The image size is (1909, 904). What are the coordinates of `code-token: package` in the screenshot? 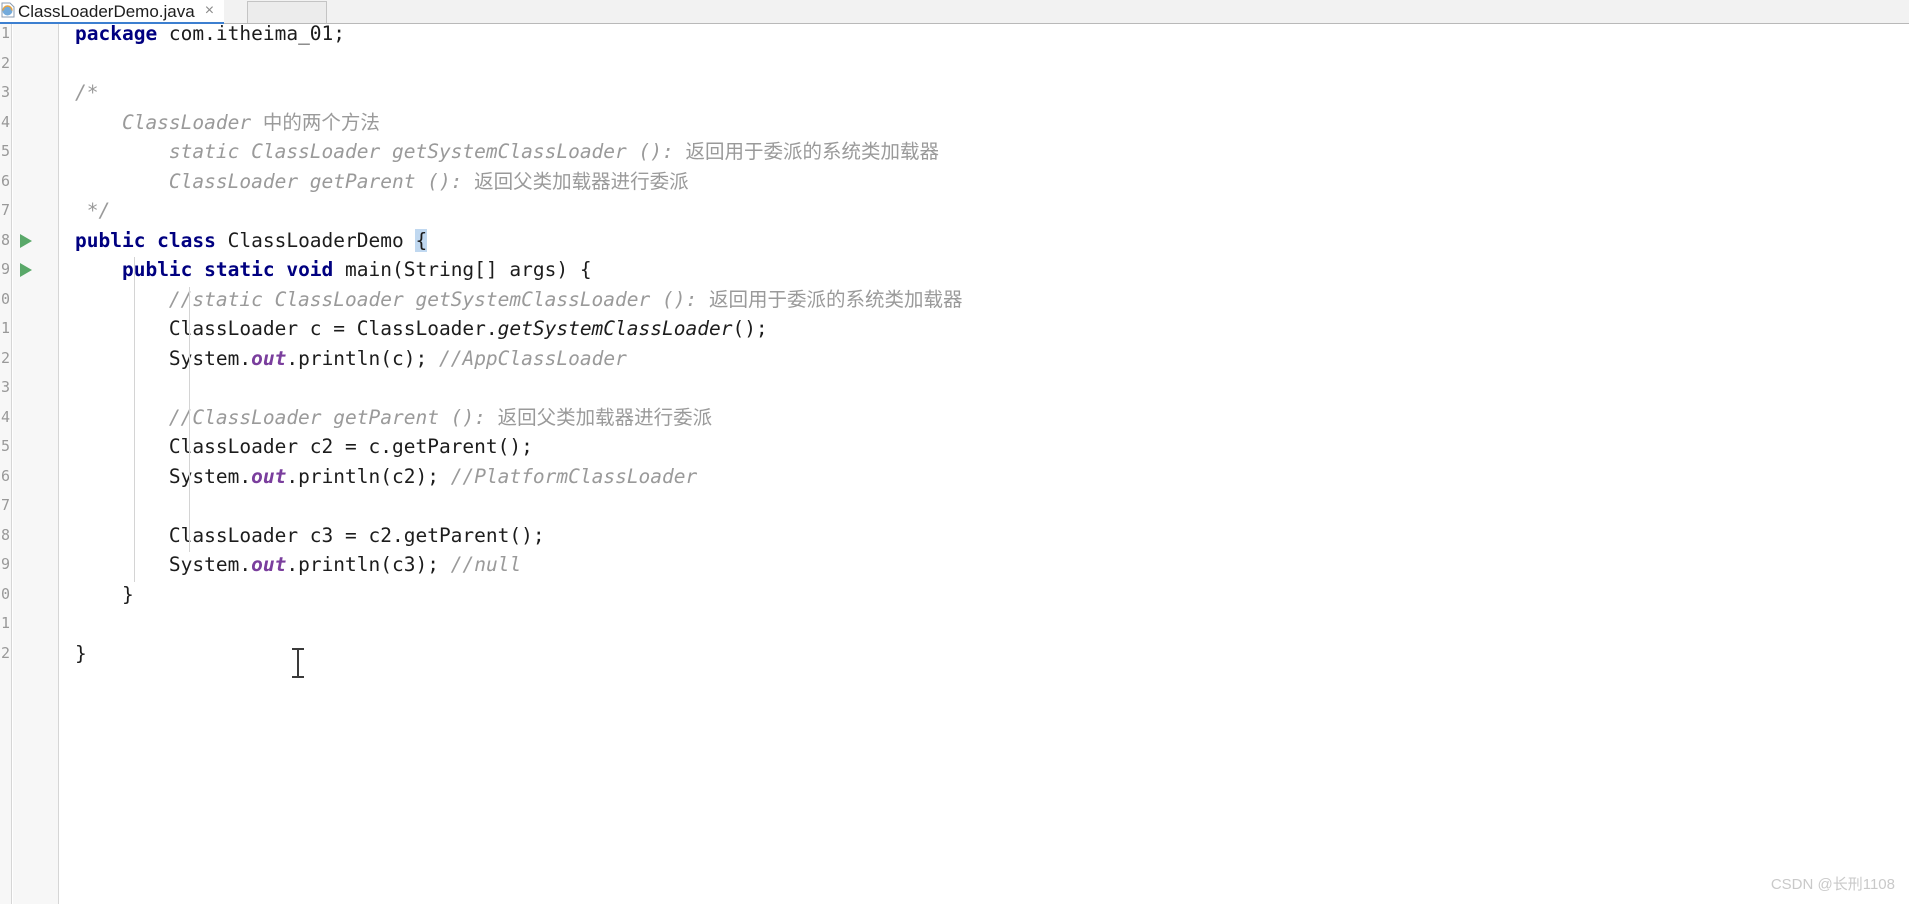 It's located at (116, 33).